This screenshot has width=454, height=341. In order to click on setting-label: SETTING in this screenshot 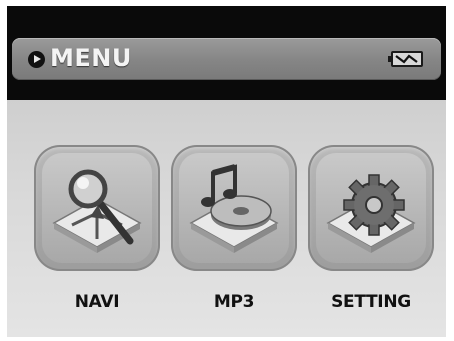, I will do `click(371, 302)`.